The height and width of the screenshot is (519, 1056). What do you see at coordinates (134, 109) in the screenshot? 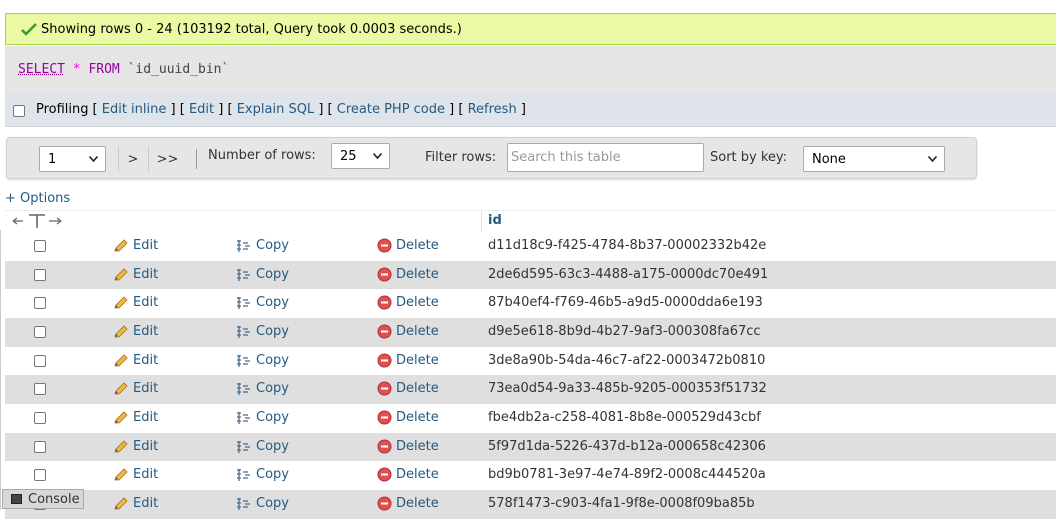
I see `edit-inline-link: Edit inline` at bounding box center [134, 109].